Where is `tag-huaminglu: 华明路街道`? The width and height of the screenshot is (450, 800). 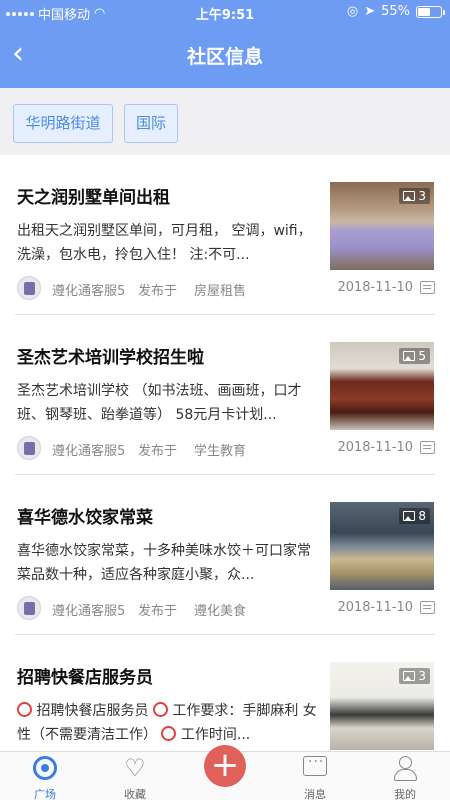 tag-huaminglu: 华明路街道 is located at coordinates (63, 123).